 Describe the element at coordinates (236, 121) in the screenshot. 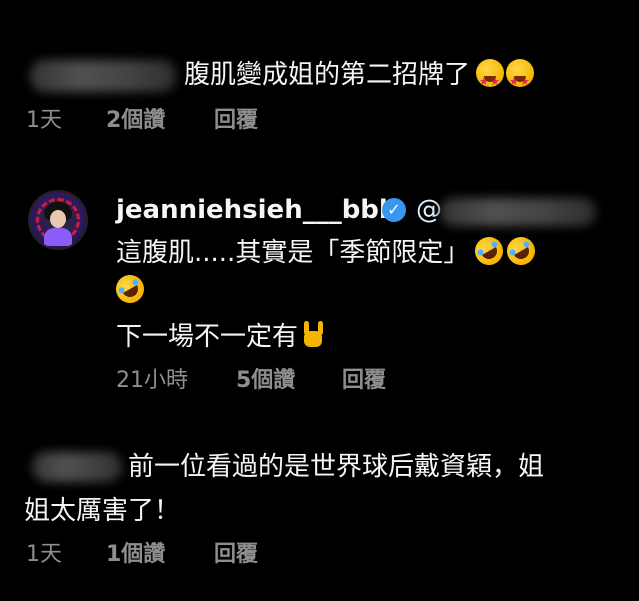

I see `comment-1-reply-button: 回覆` at that location.